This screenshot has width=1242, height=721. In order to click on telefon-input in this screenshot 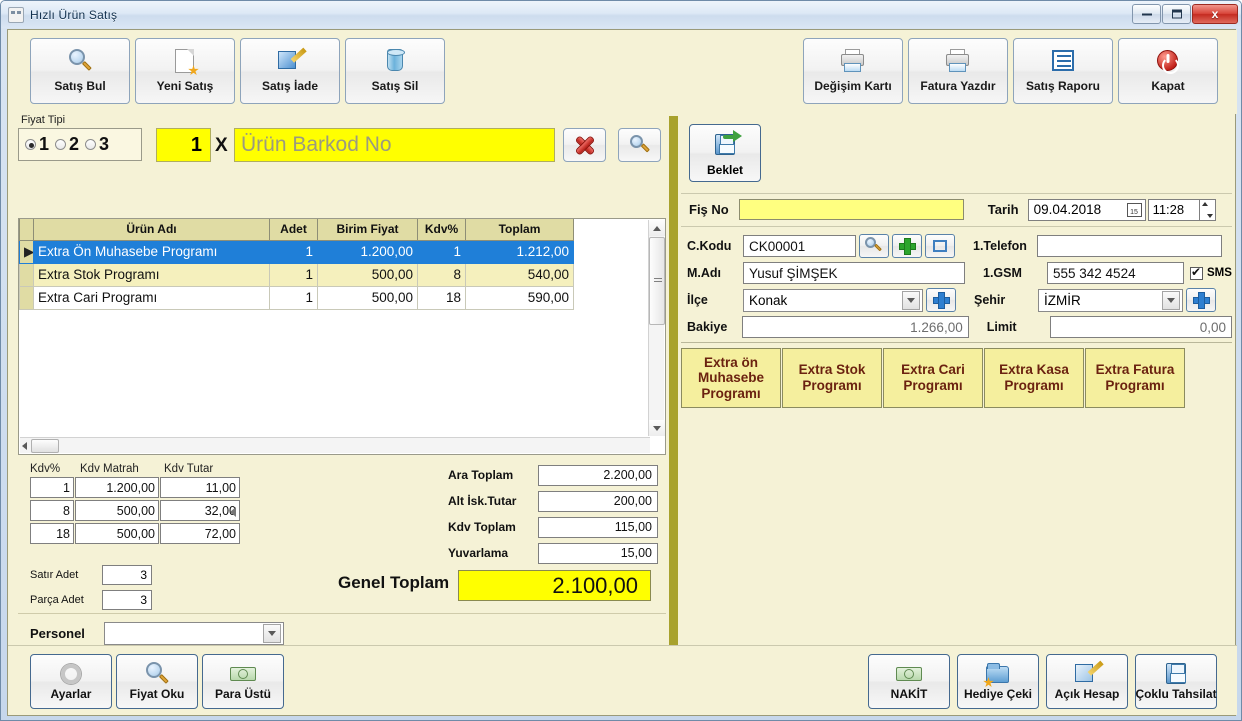, I will do `click(1129, 246)`.